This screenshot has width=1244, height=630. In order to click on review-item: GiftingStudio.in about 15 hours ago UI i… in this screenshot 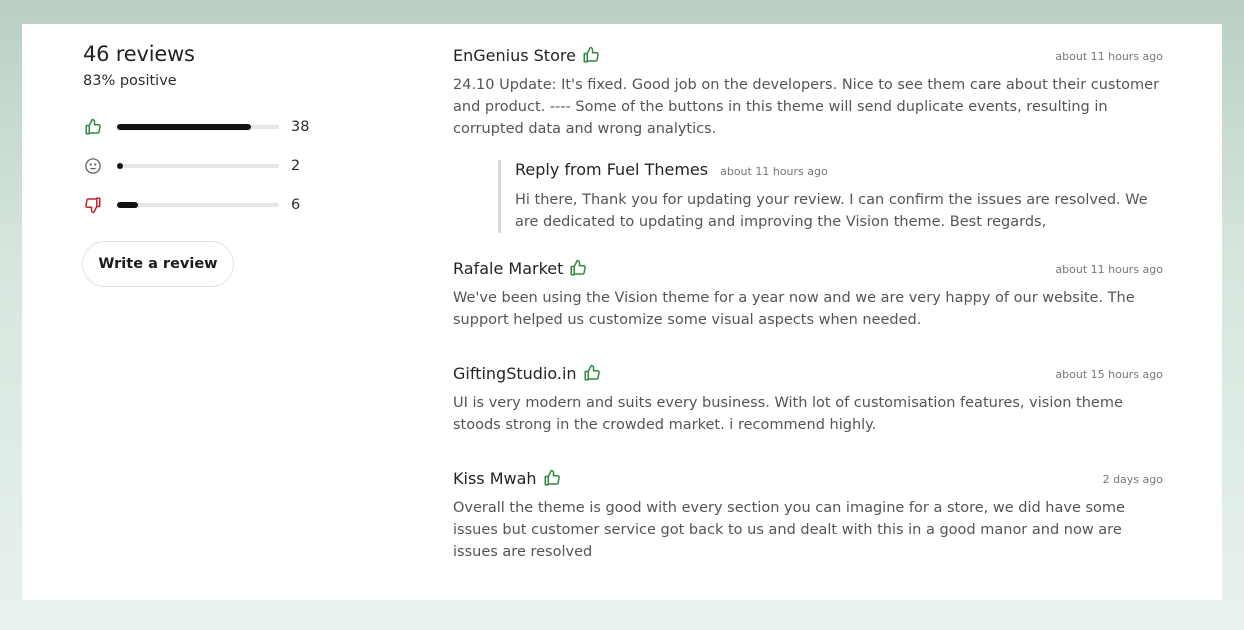, I will do `click(808, 398)`.